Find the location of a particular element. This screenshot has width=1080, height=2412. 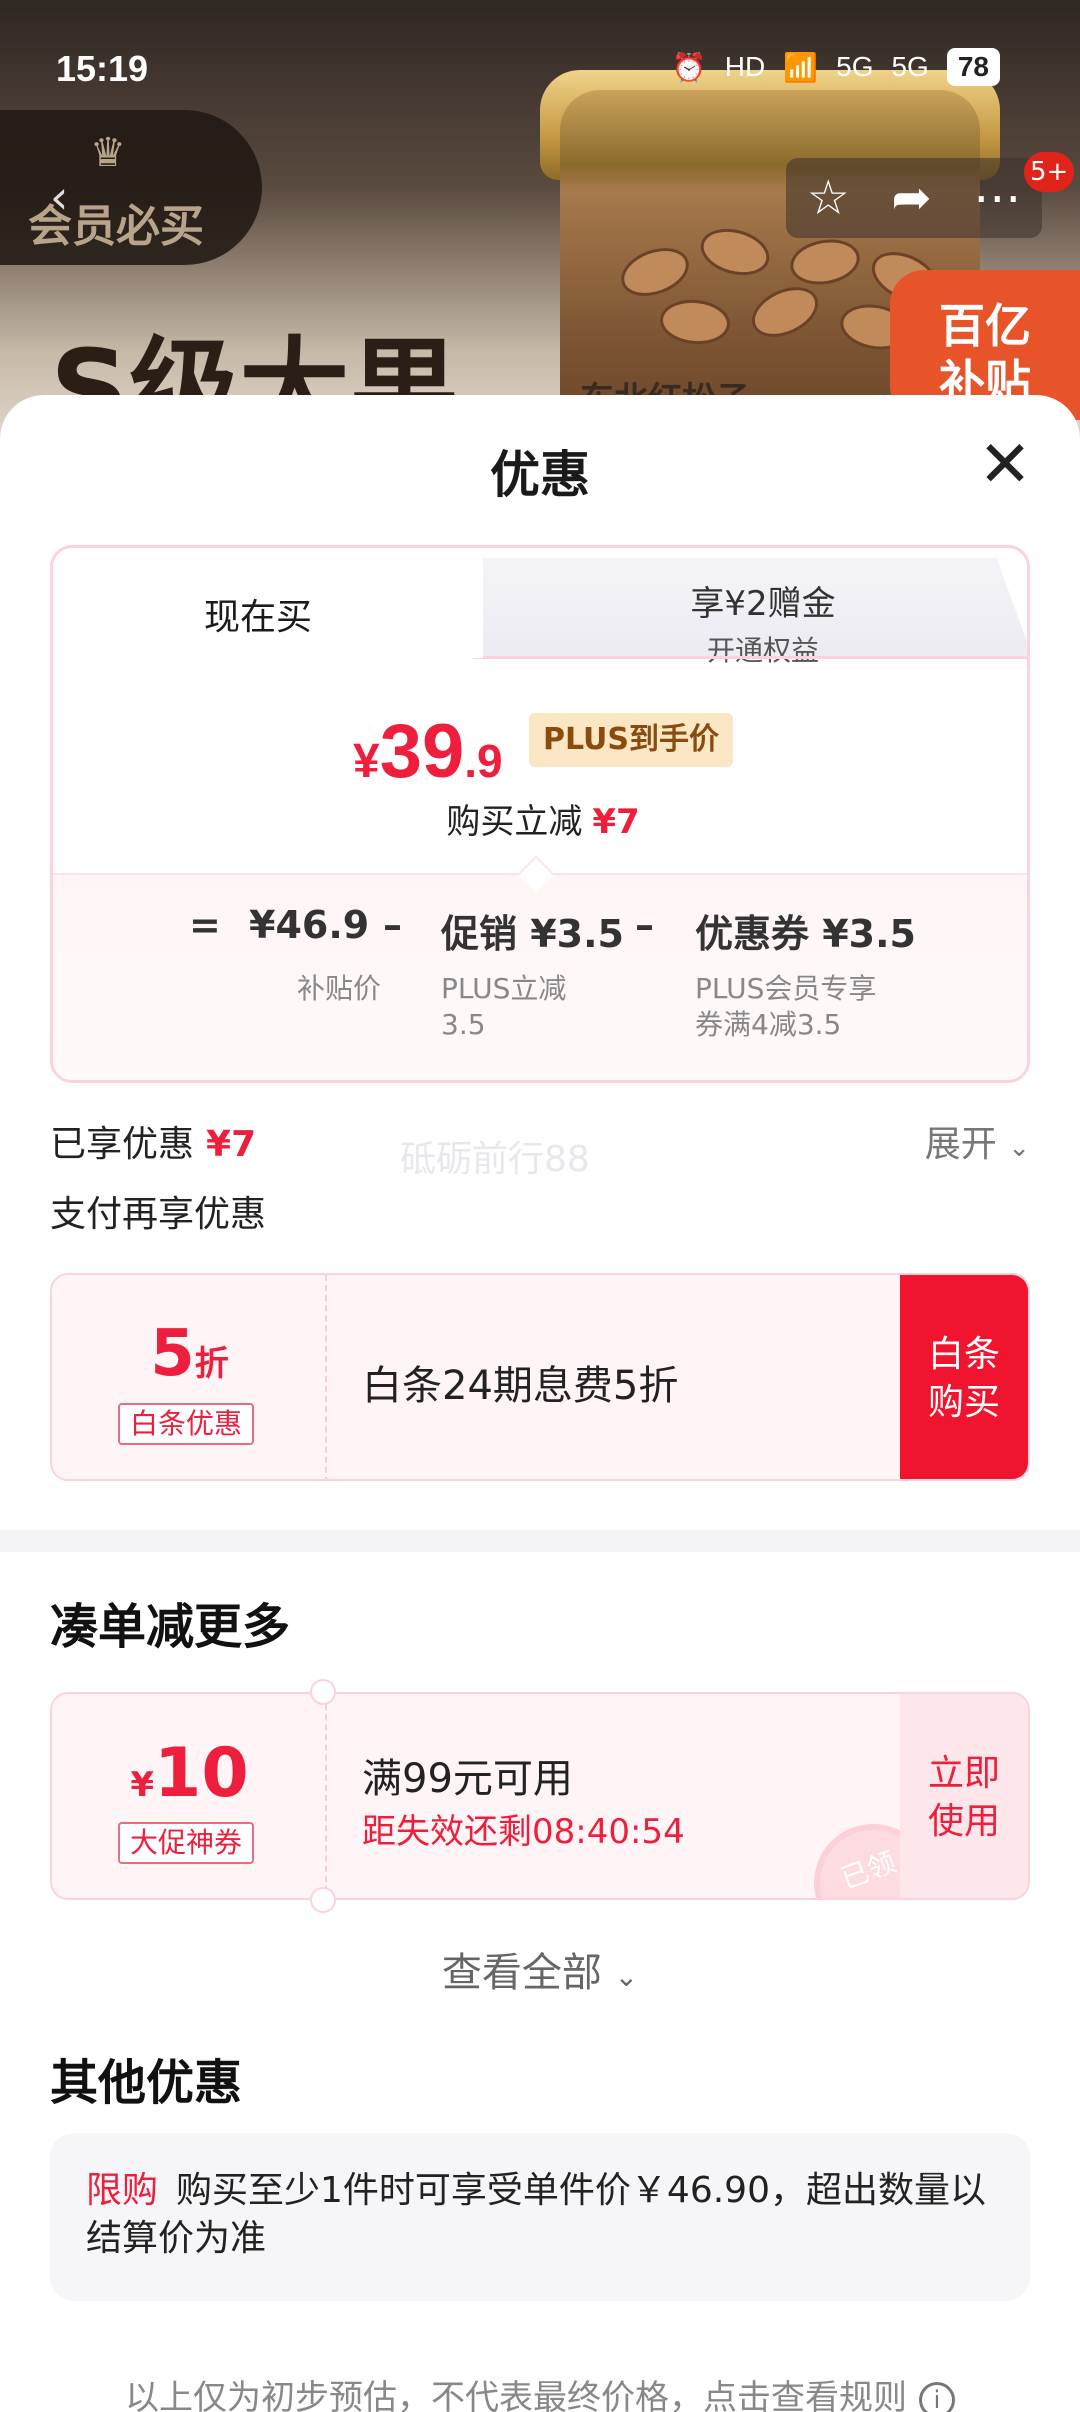

hd-icon: HD is located at coordinates (745, 66).